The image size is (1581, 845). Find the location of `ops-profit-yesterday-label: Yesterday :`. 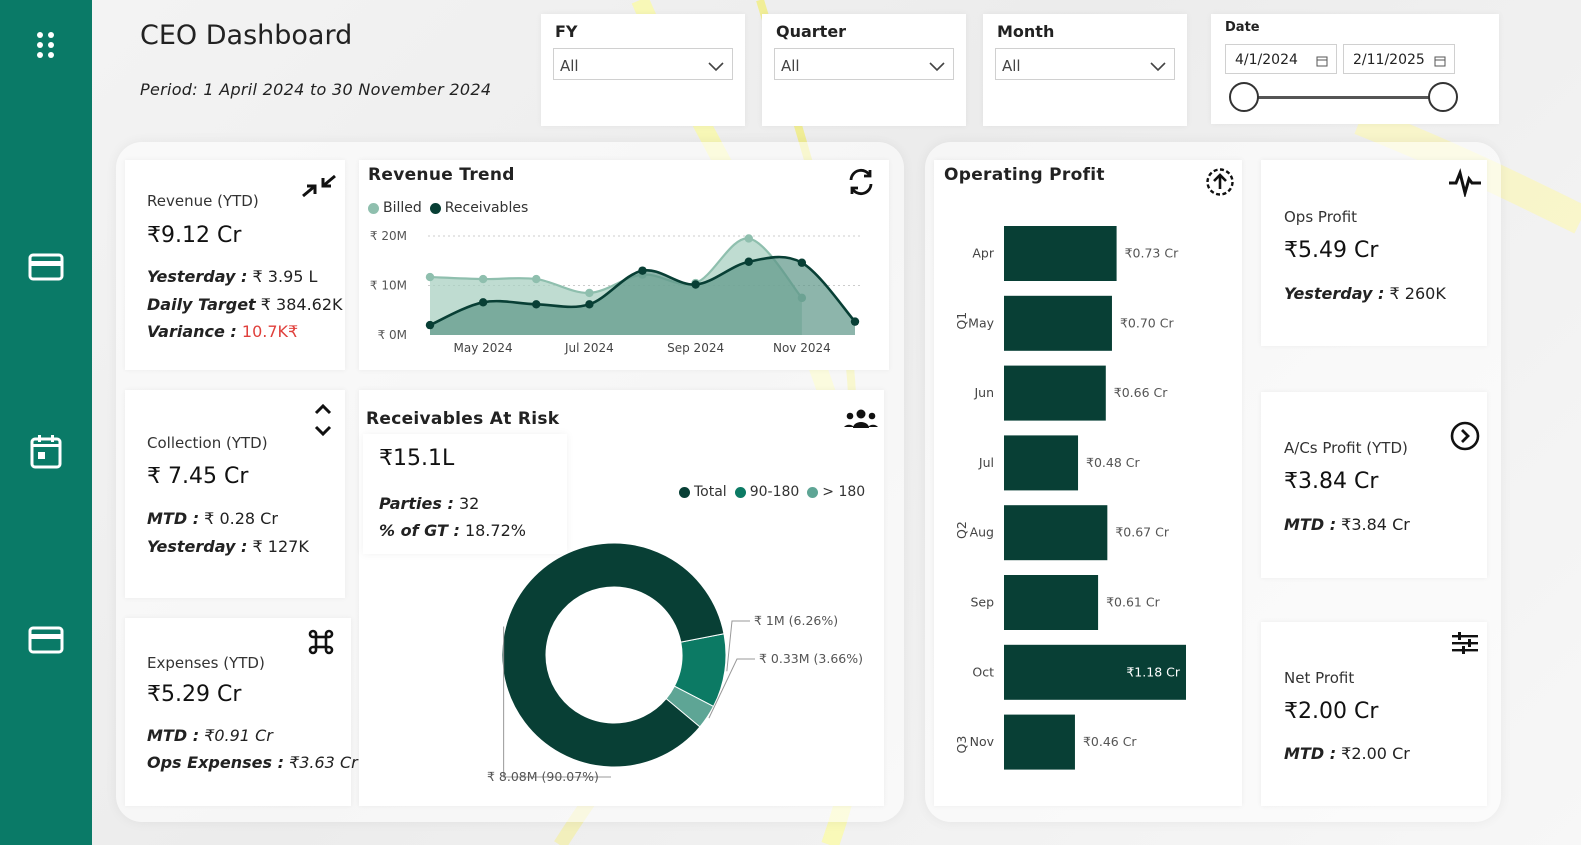

ops-profit-yesterday-label: Yesterday : is located at coordinates (1334, 293).